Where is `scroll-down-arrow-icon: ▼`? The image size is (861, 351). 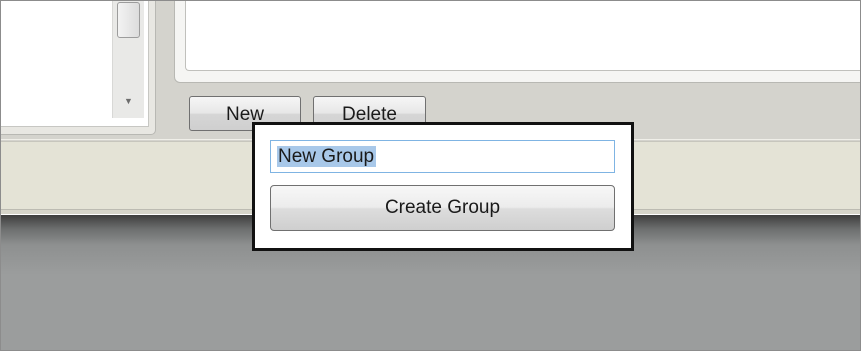
scroll-down-arrow-icon: ▼ is located at coordinates (128, 101).